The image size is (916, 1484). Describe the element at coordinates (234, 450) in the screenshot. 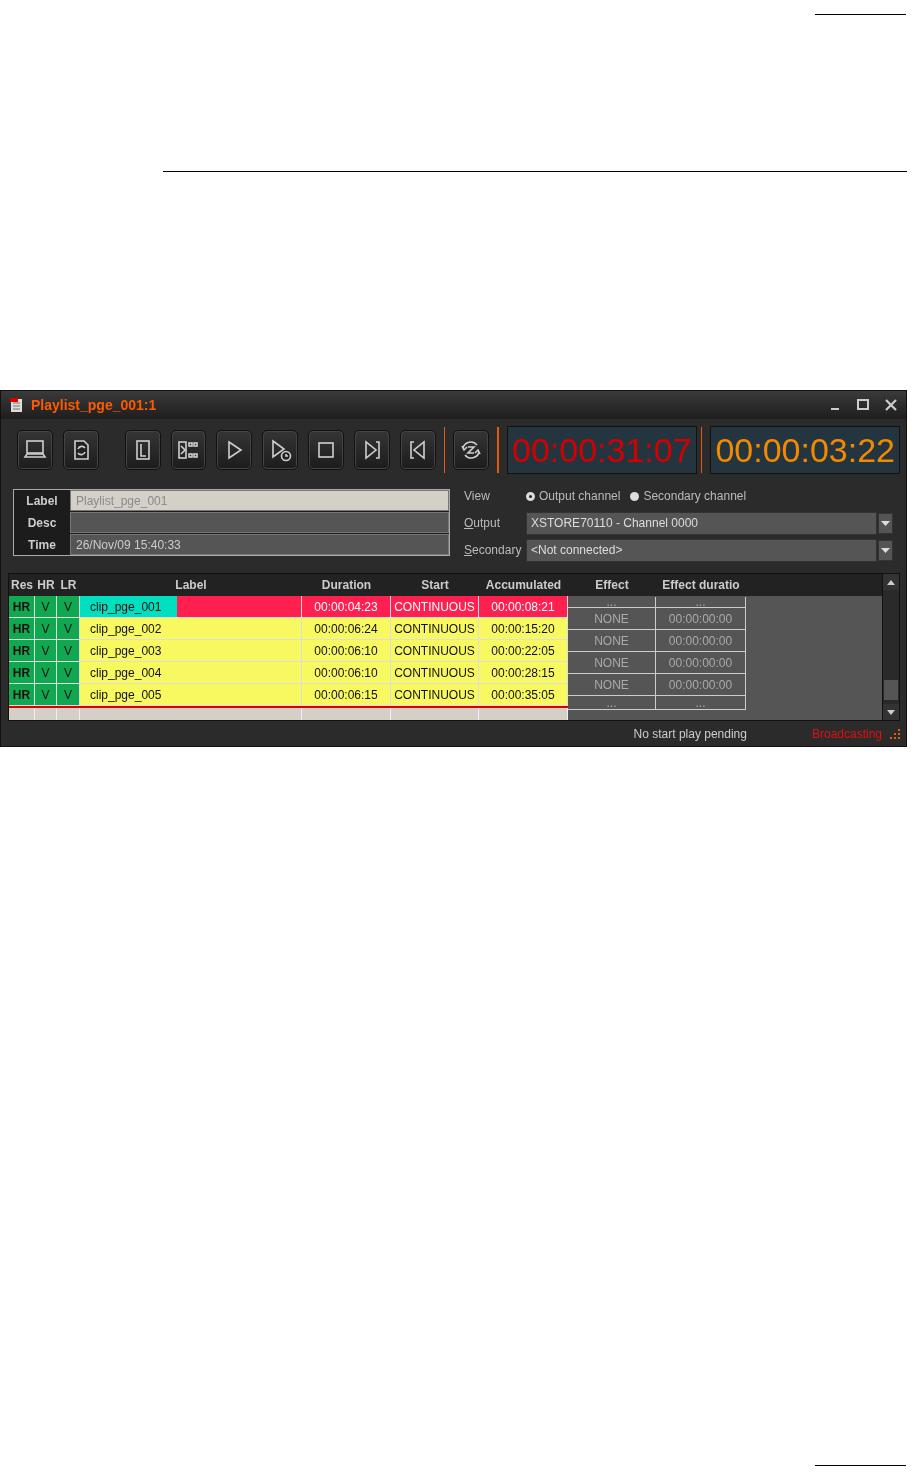

I see `play-button` at that location.